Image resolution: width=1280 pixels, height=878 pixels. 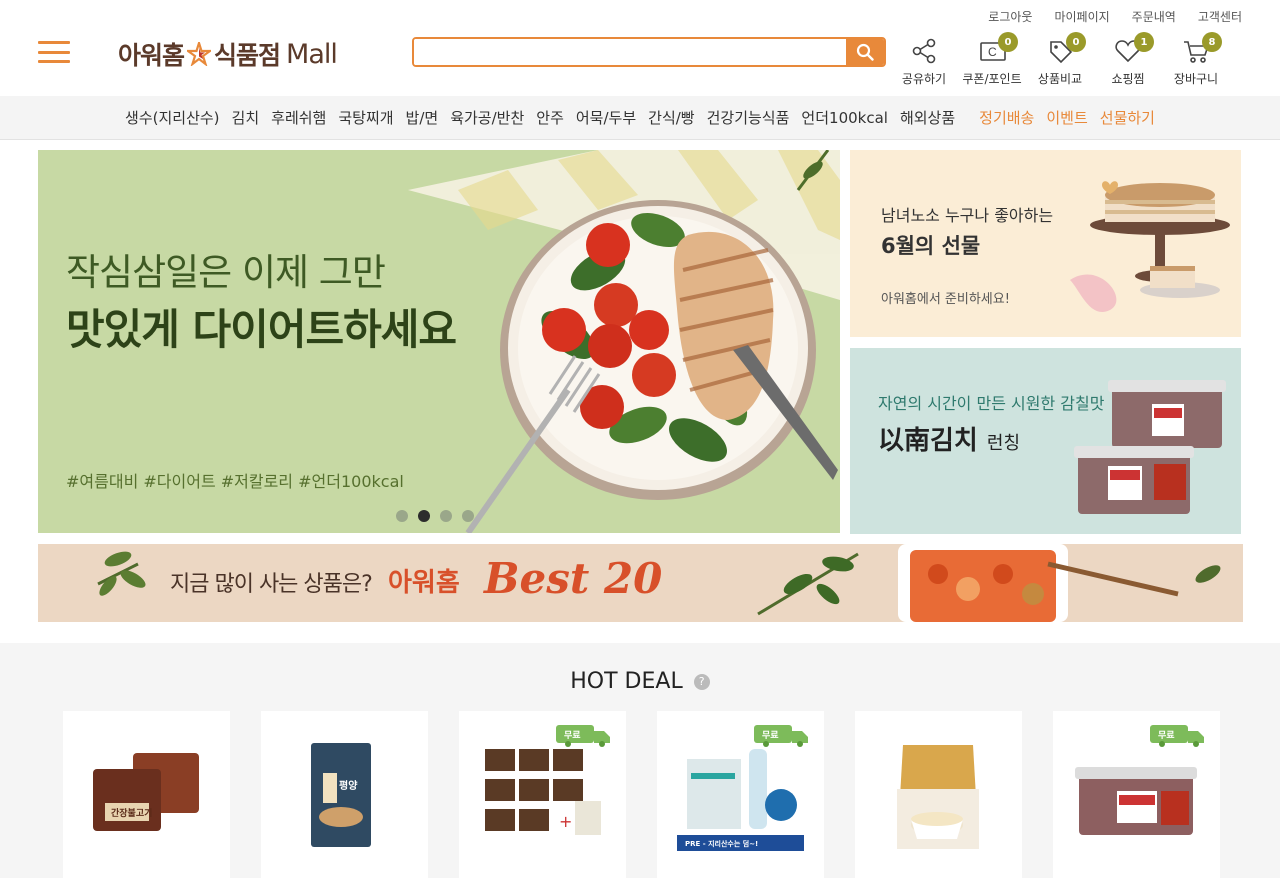 What do you see at coordinates (991, 403) in the screenshot?
I see `kimchi-launch-line1: 자연의 시간이 만든 시원한 감칠맛` at bounding box center [991, 403].